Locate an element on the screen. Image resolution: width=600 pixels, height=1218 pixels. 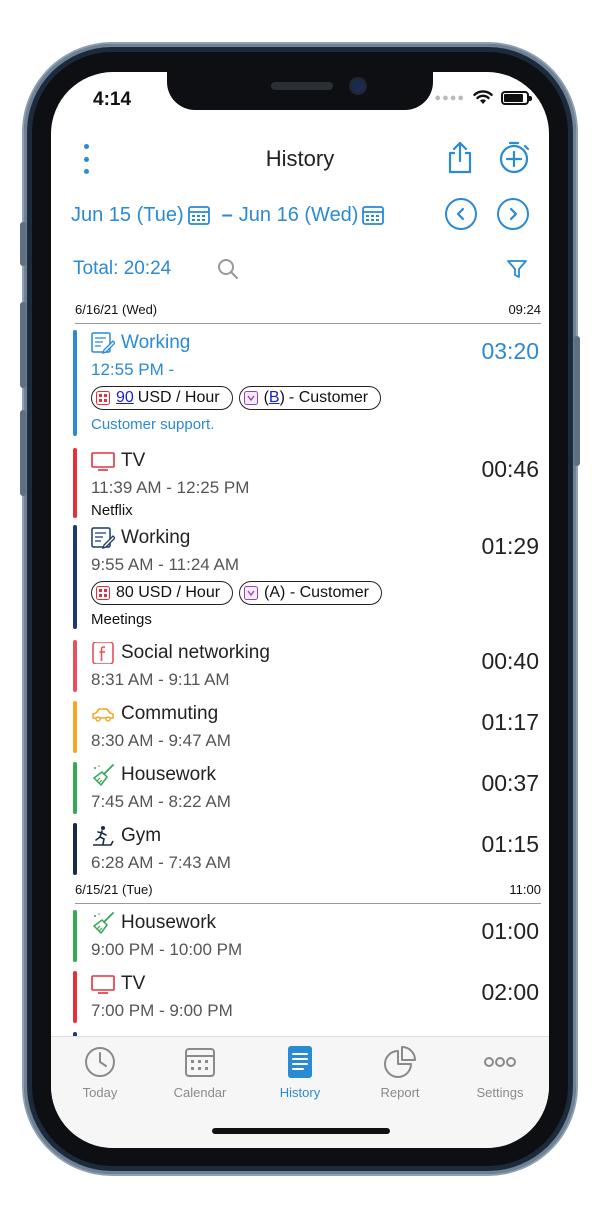
power-button is located at coordinates (577, 401).